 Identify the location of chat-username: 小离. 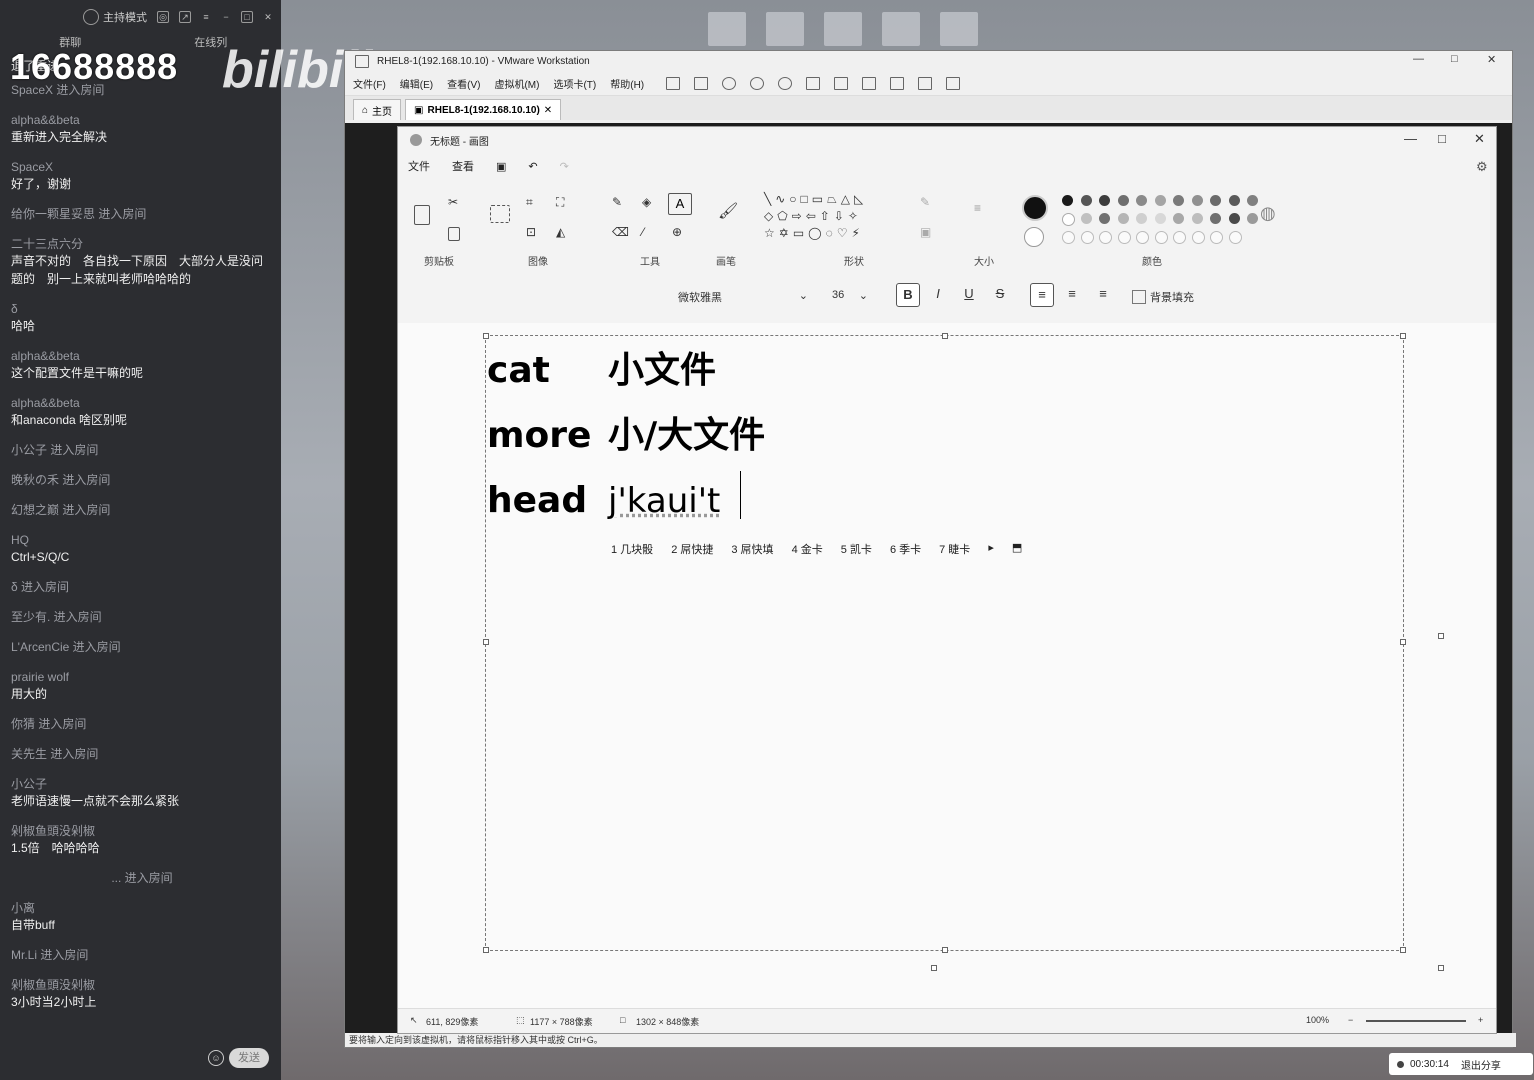
(142, 908).